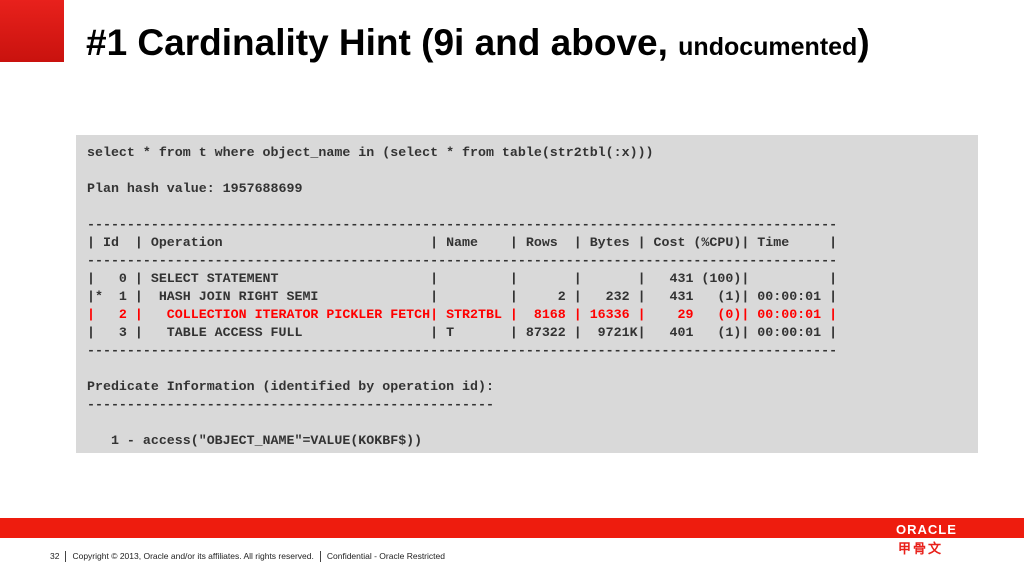 The image size is (1024, 576). Describe the element at coordinates (863, 42) in the screenshot. I see `title-close: )` at that location.